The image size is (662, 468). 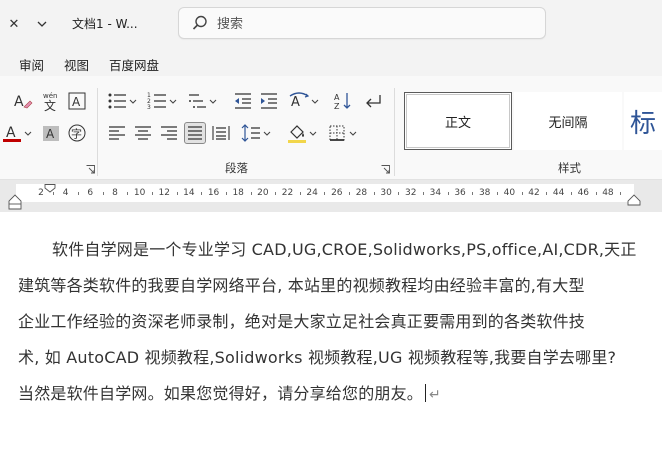 What do you see at coordinates (90, 169) in the screenshot?
I see `font-dialog-launcher-icon` at bounding box center [90, 169].